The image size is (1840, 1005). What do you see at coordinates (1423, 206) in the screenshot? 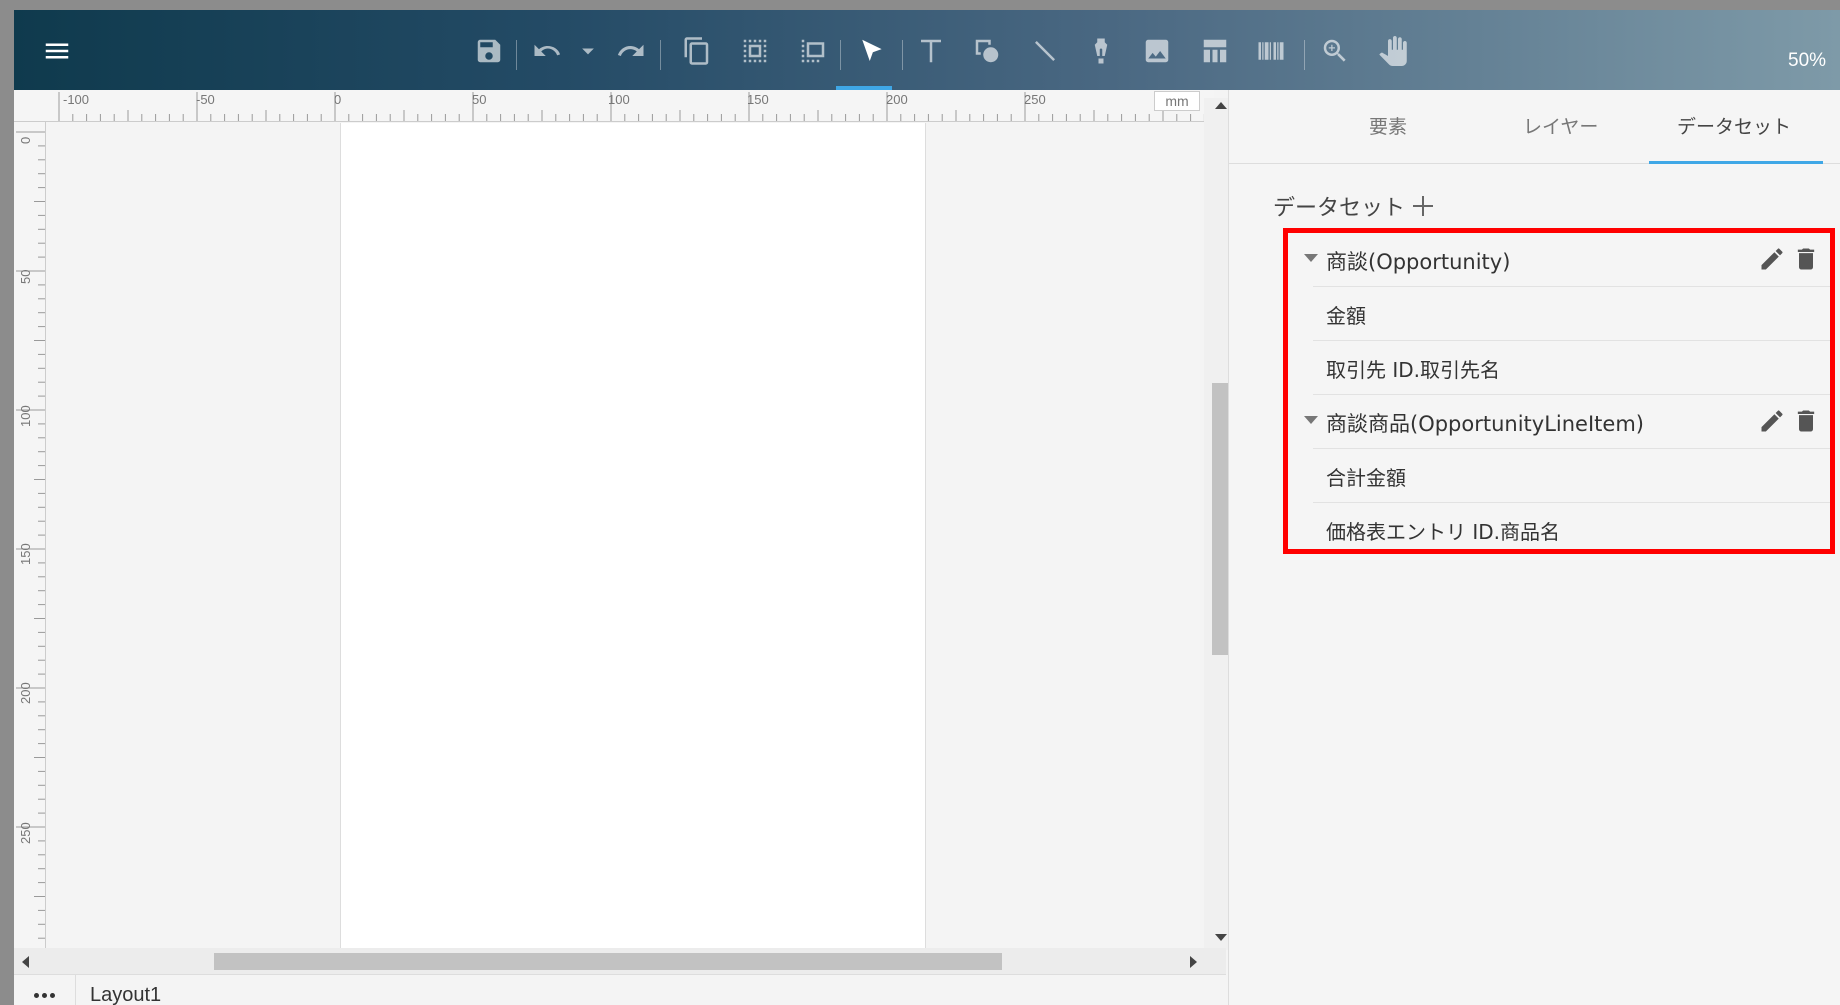
I see `add-dataset-icon` at bounding box center [1423, 206].